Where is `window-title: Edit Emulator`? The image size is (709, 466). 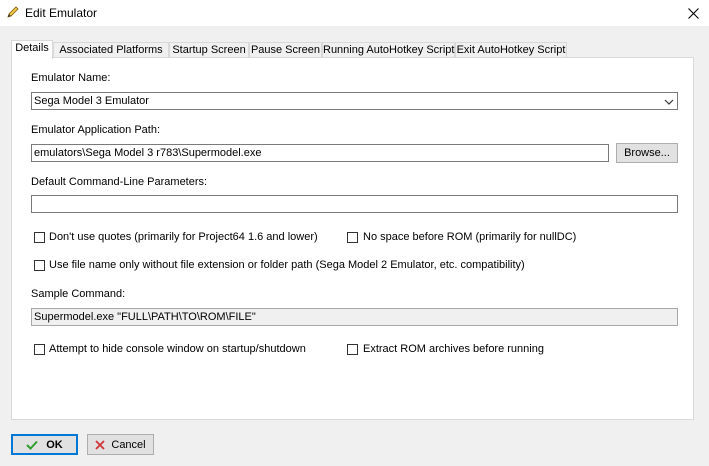
window-title: Edit Emulator is located at coordinates (61, 13).